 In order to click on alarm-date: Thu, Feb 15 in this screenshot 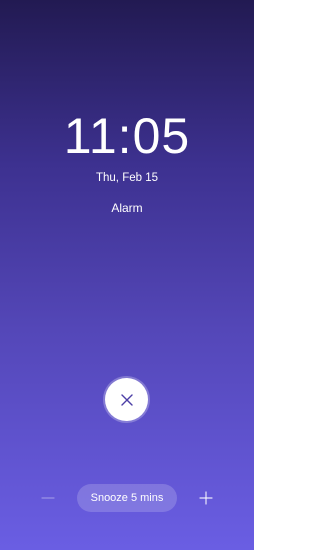, I will do `click(126, 178)`.